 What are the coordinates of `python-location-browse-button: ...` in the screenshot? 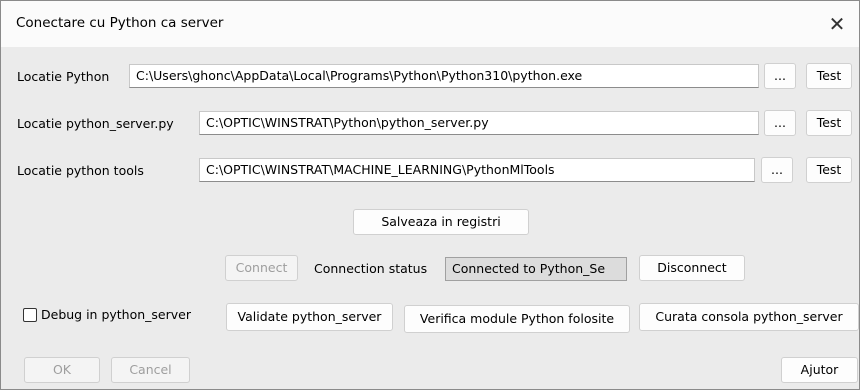 It's located at (780, 76).